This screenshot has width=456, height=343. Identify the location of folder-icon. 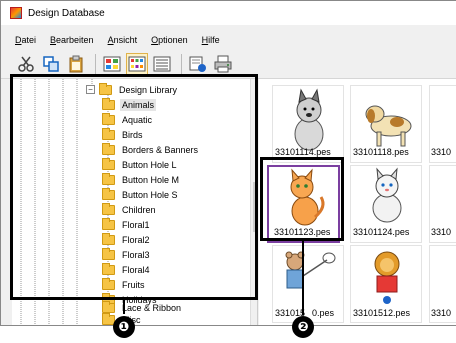
(108, 306).